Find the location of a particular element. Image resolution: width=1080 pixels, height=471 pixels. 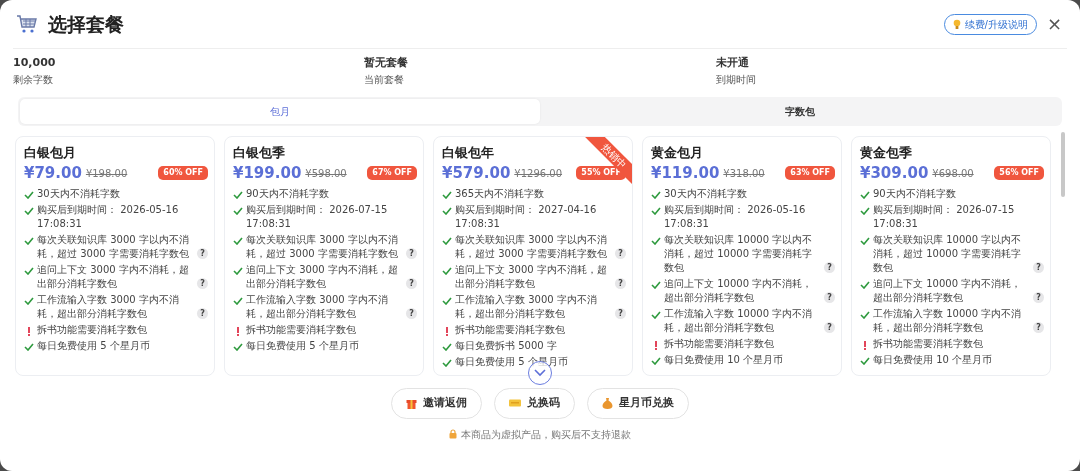

original-price: ¥1296.00 is located at coordinates (538, 173).